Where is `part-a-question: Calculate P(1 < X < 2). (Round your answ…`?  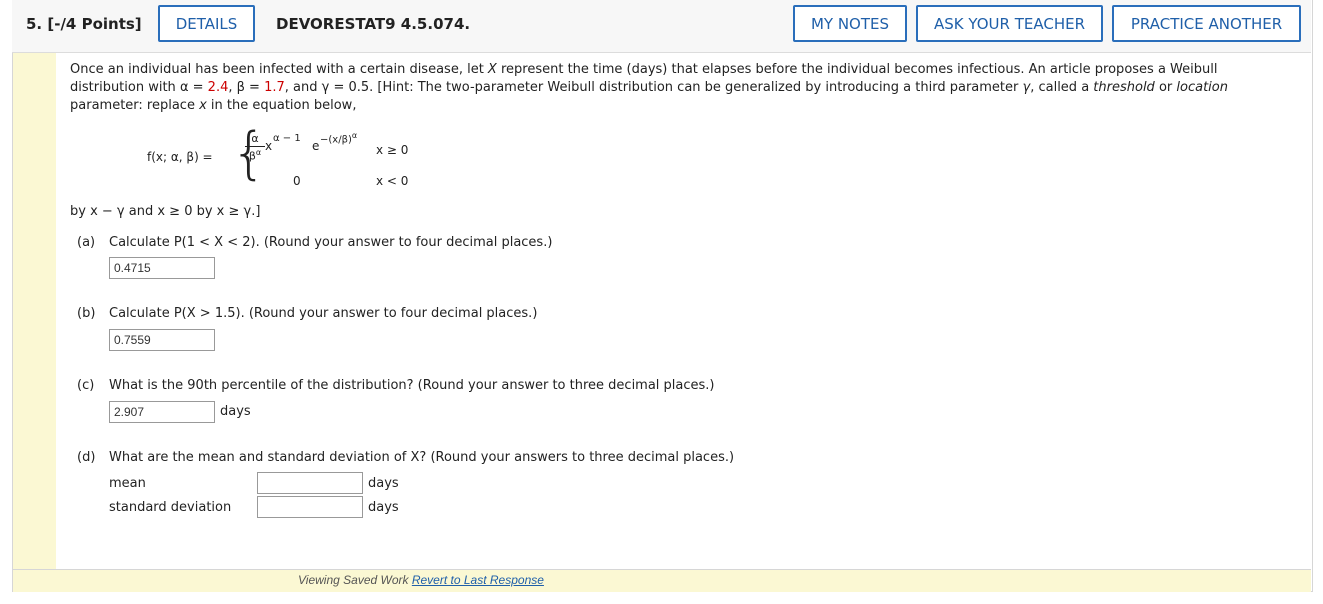
part-a-question: Calculate P(1 < X < 2). (Round your answ… is located at coordinates (331, 242).